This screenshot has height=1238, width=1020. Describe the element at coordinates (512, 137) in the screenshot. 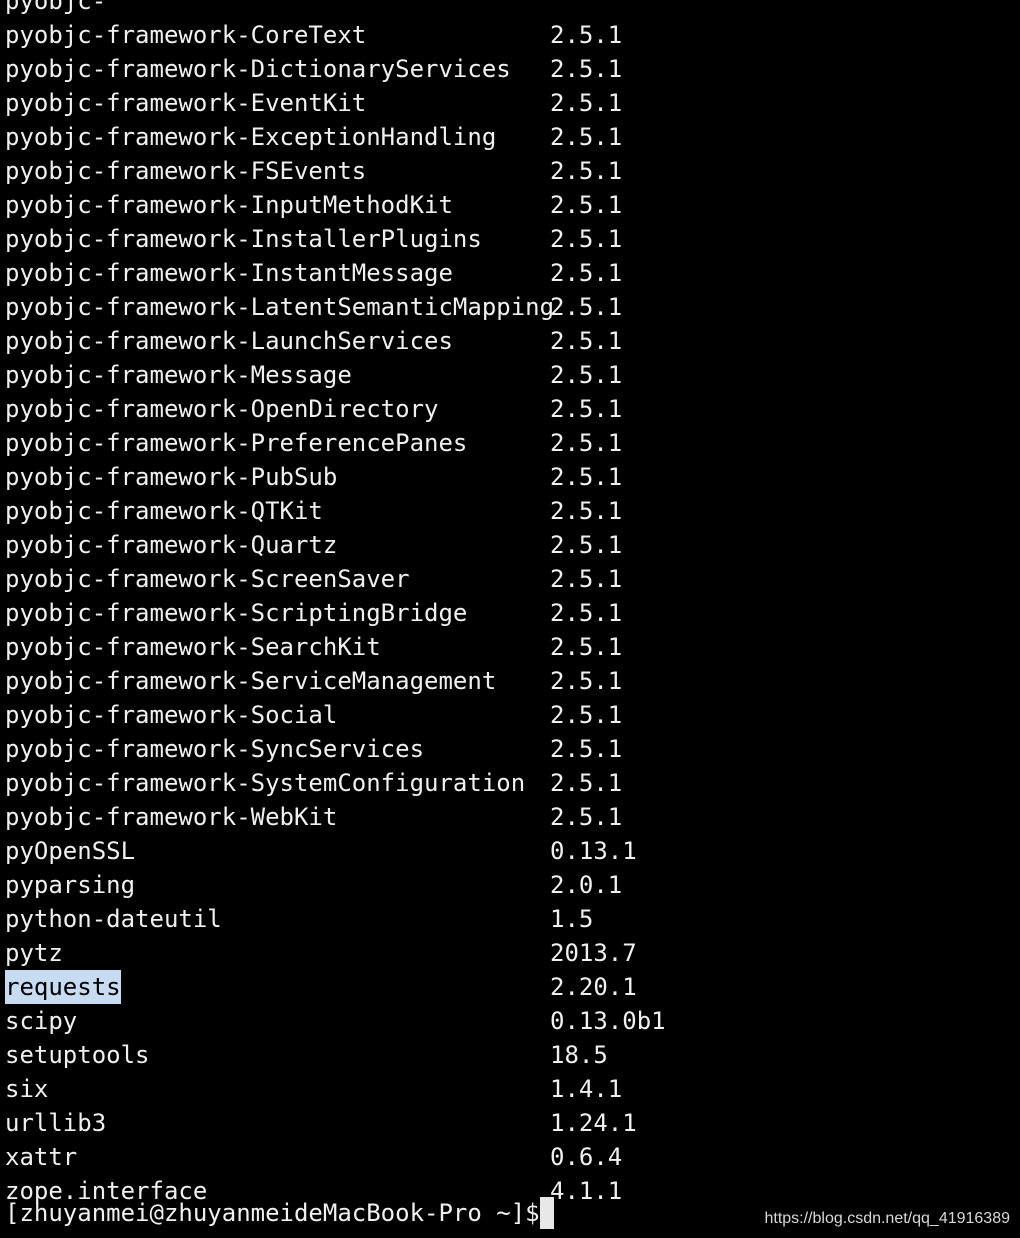

I see `package-row: pyobjc-framework-ExceptionHandling 2.5.1` at that location.